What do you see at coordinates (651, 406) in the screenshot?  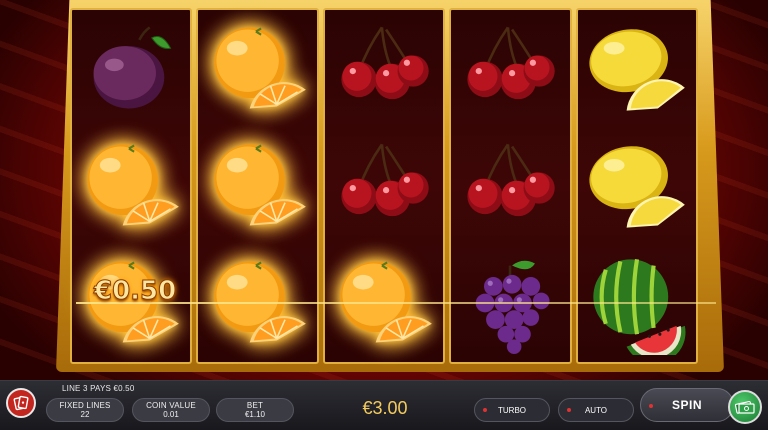 I see `spin-indicator-icon` at bounding box center [651, 406].